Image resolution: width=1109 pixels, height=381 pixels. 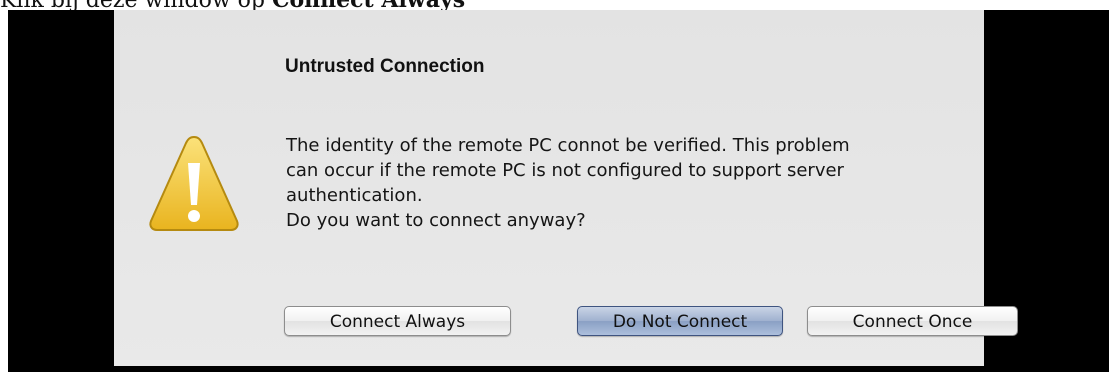 I want to click on message-line: Do you want to connect anyway?, so click(x=436, y=220).